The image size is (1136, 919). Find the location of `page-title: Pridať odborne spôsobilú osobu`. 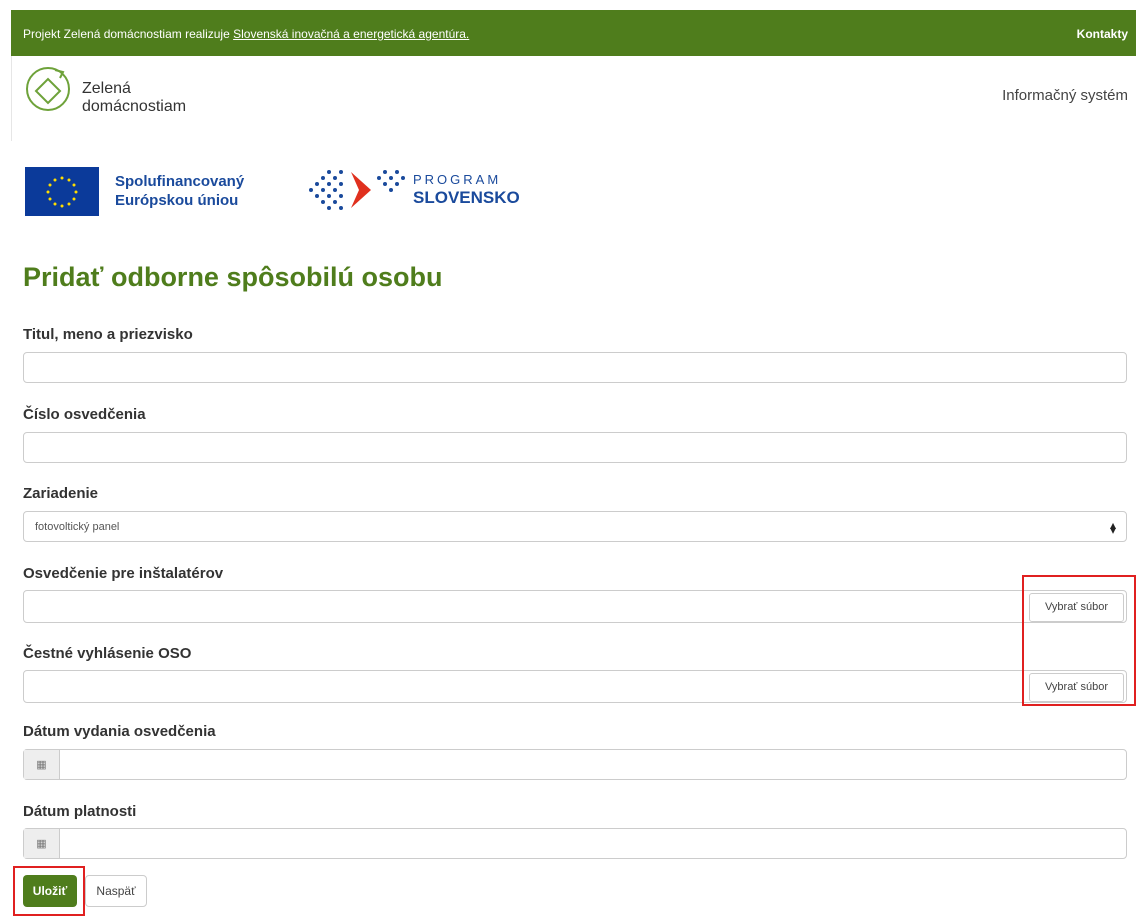

page-title: Pridať odborne spôsobilú osobu is located at coordinates (233, 277).